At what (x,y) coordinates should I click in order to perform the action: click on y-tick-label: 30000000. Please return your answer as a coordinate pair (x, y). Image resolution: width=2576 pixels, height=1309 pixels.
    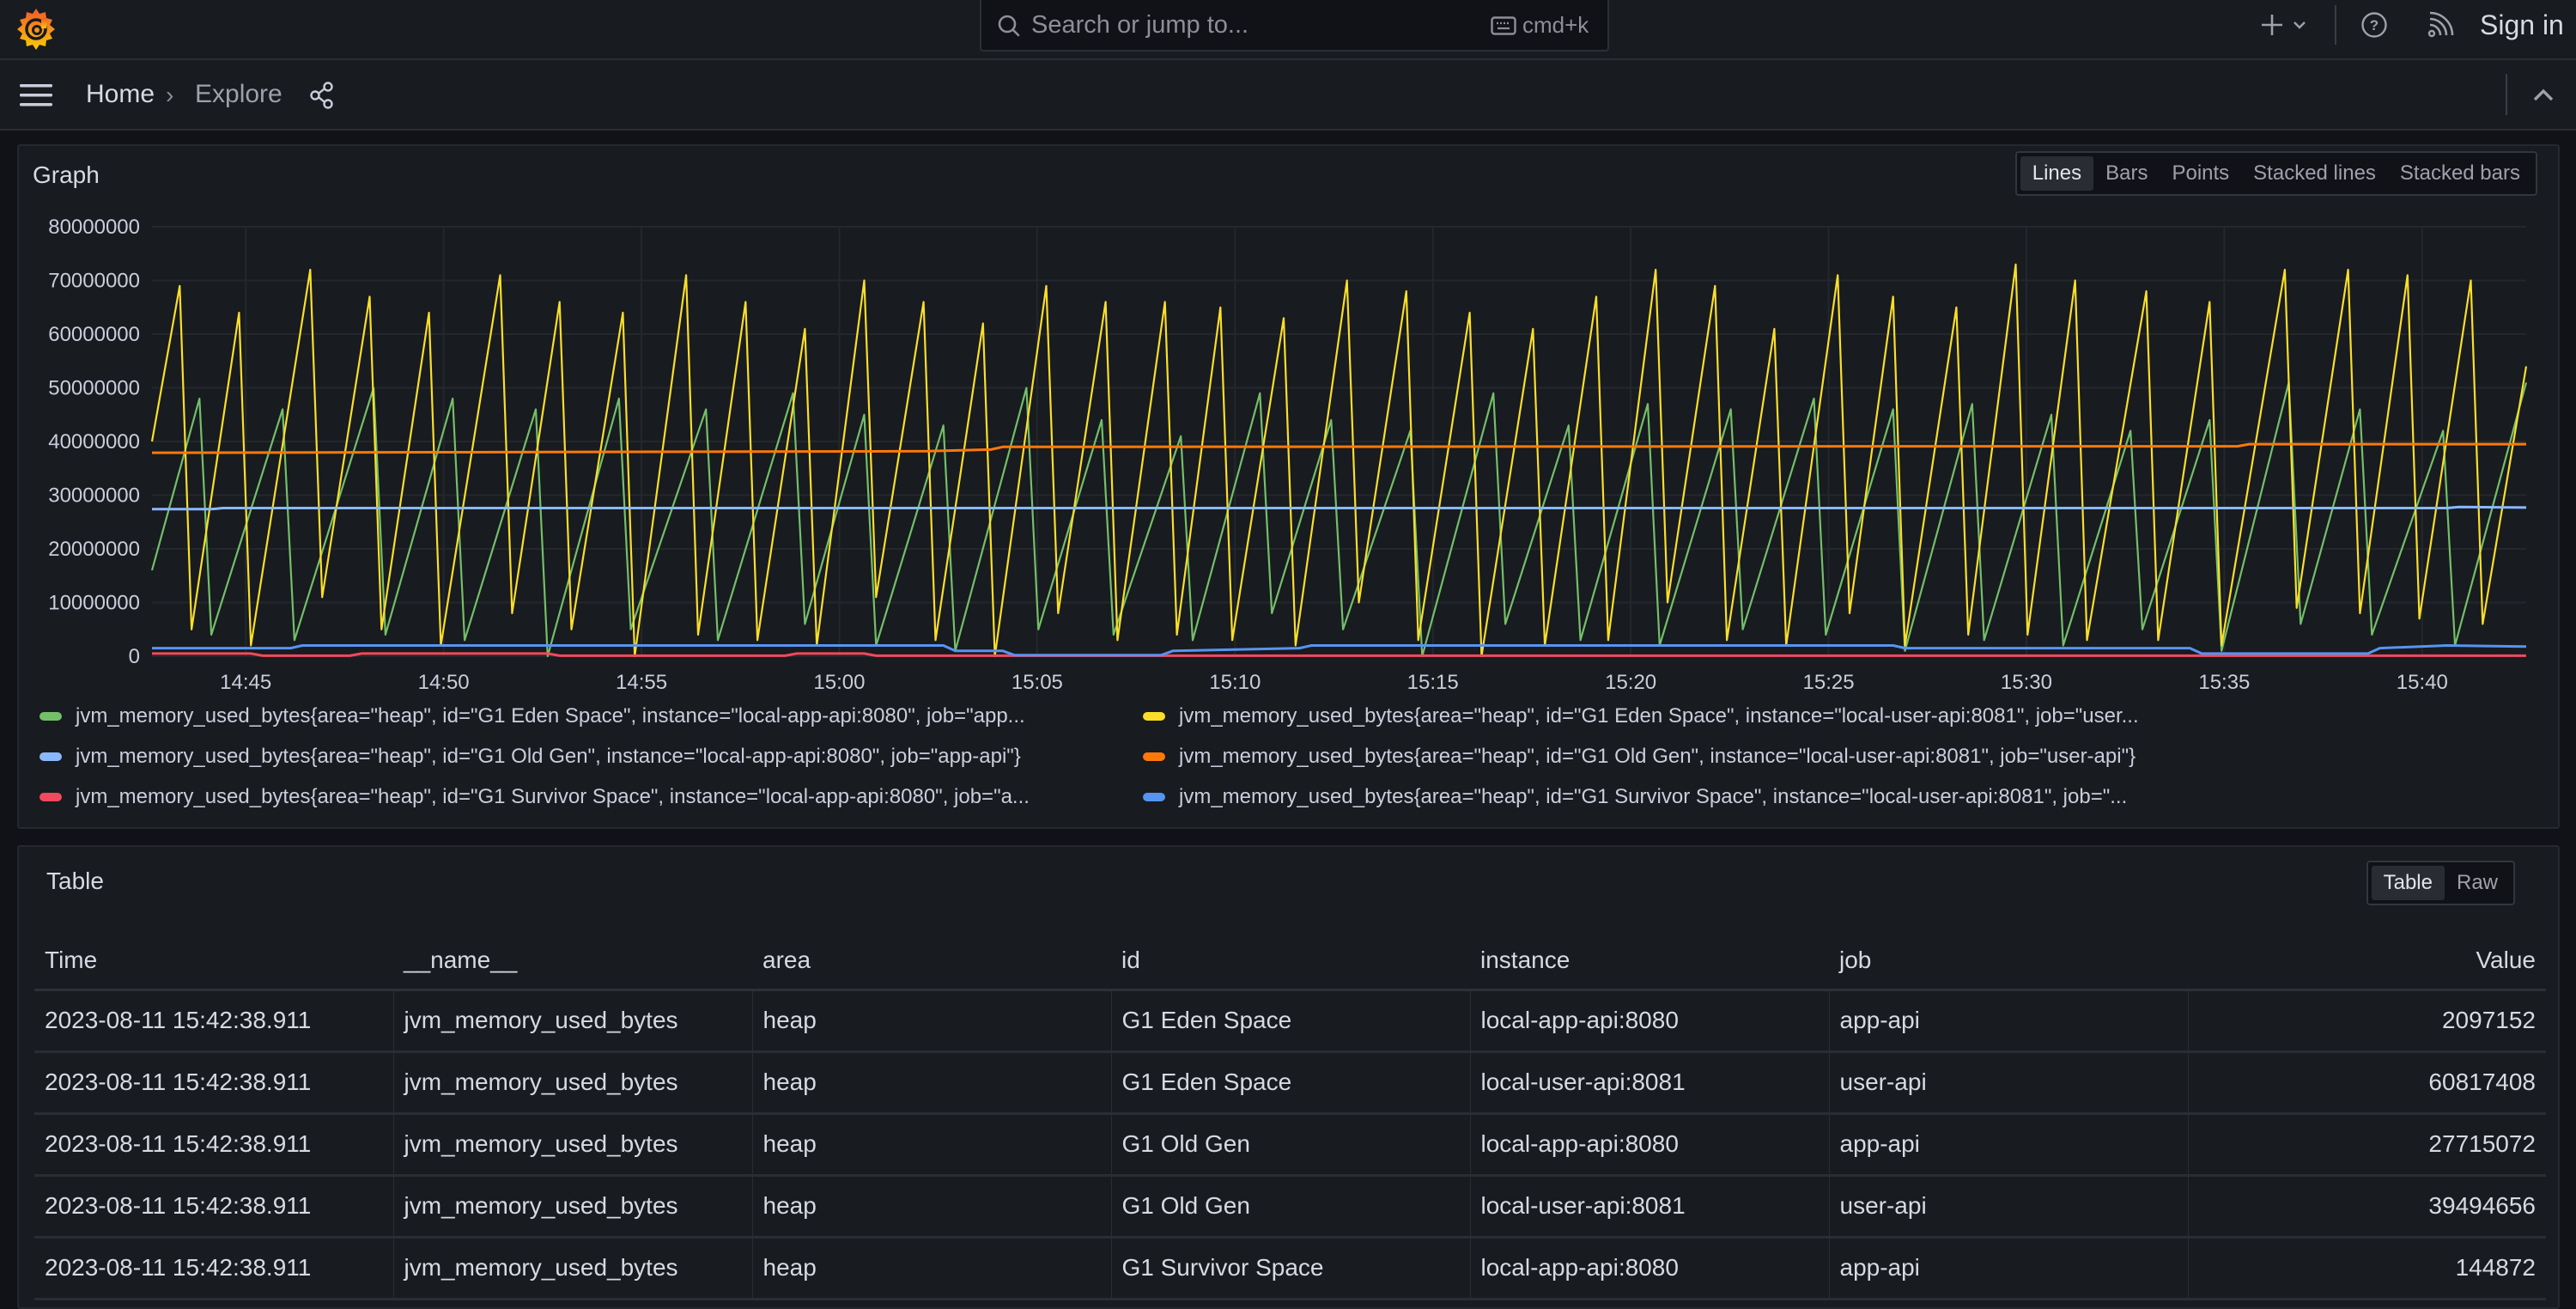
    Looking at the image, I should click on (94, 496).